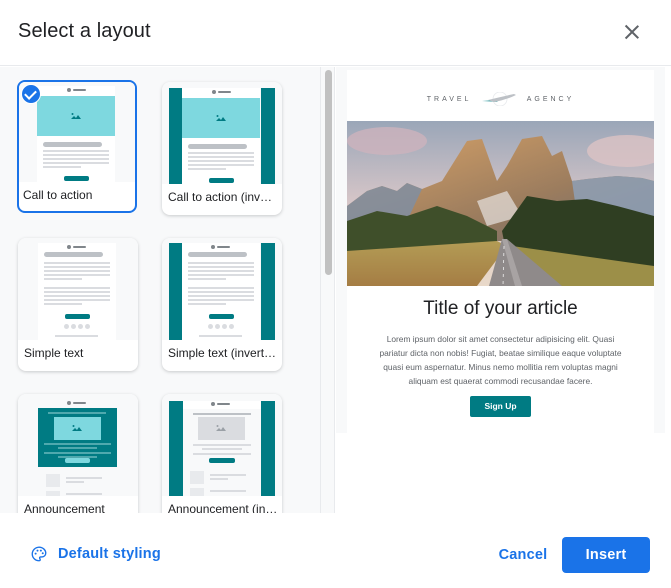  What do you see at coordinates (632, 32) in the screenshot?
I see `close-icon` at bounding box center [632, 32].